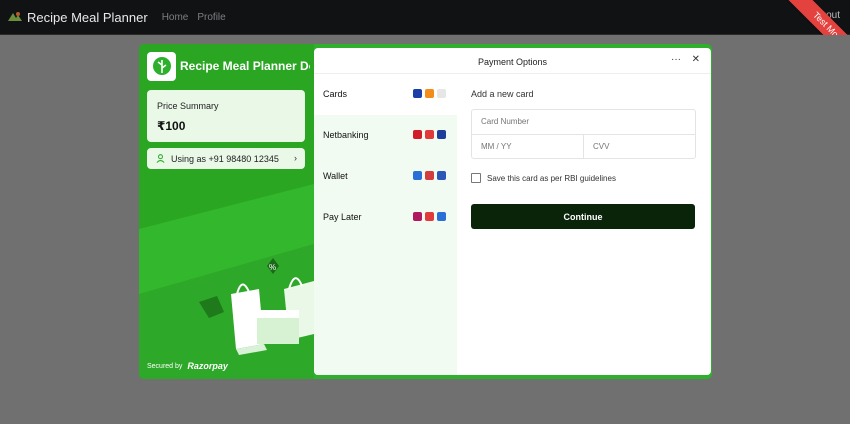 The height and width of the screenshot is (424, 850). What do you see at coordinates (581, 121) in the screenshot?
I see `card-number-input` at bounding box center [581, 121].